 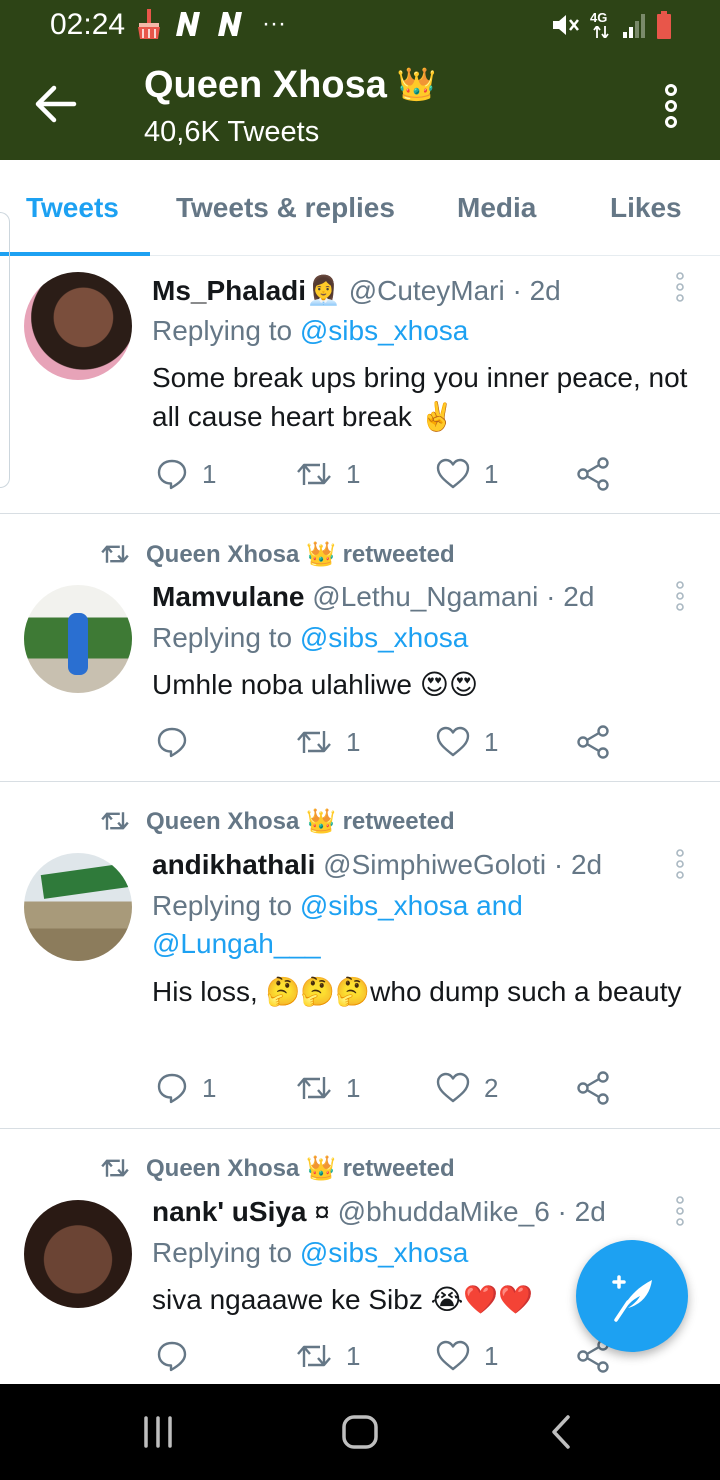 I want to click on author-emoji: 👩‍💼, so click(x=323, y=290).